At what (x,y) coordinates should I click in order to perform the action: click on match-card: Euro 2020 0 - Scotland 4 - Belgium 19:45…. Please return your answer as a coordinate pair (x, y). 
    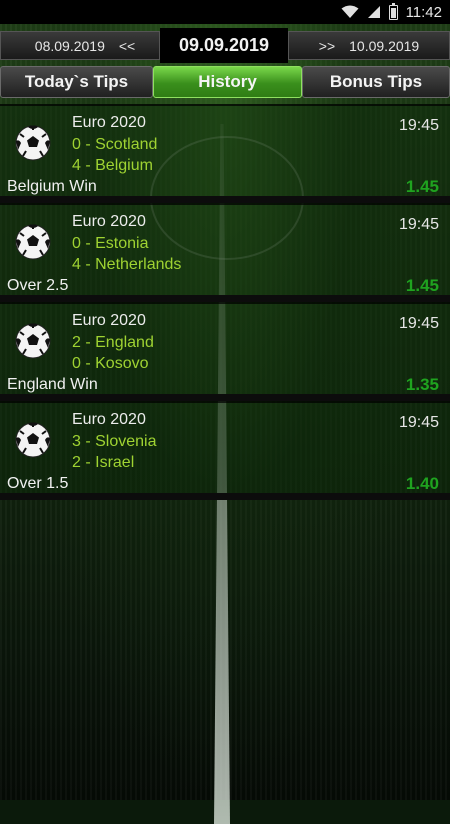
    Looking at the image, I should click on (225, 151).